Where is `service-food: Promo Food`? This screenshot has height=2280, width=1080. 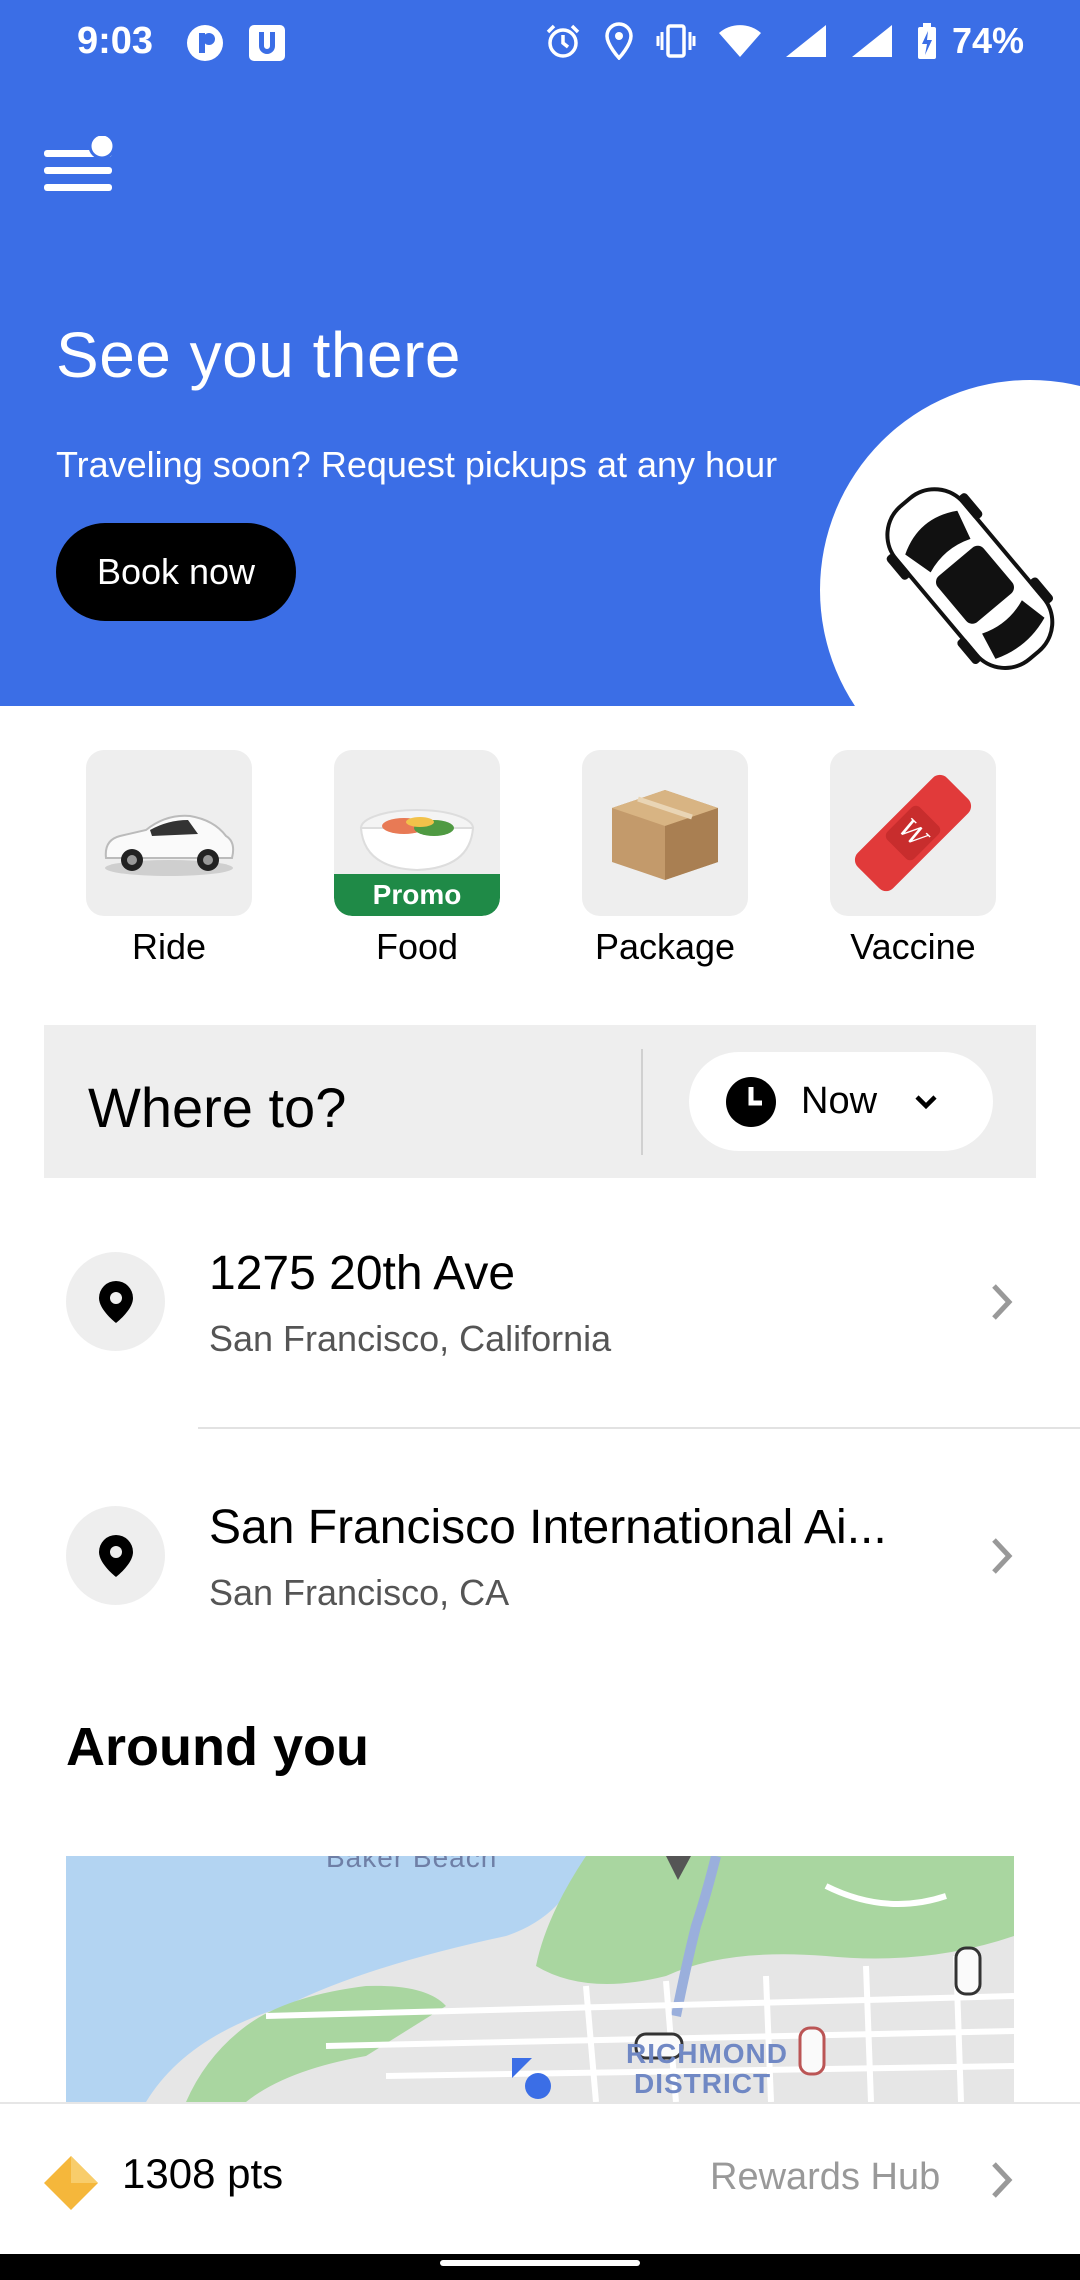 service-food: Promo Food is located at coordinates (417, 859).